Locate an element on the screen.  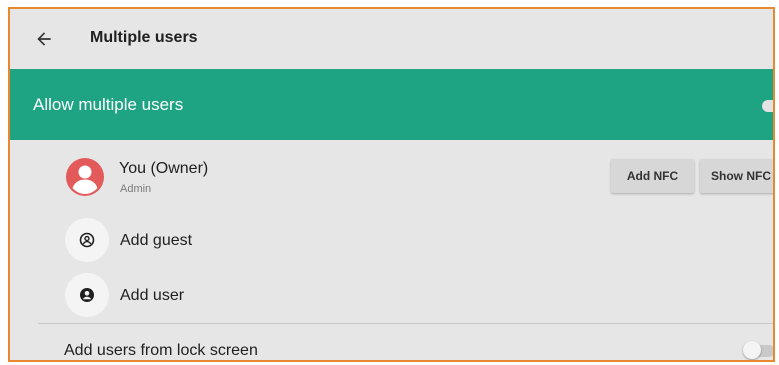
owner-role: Admin is located at coordinates (136, 189).